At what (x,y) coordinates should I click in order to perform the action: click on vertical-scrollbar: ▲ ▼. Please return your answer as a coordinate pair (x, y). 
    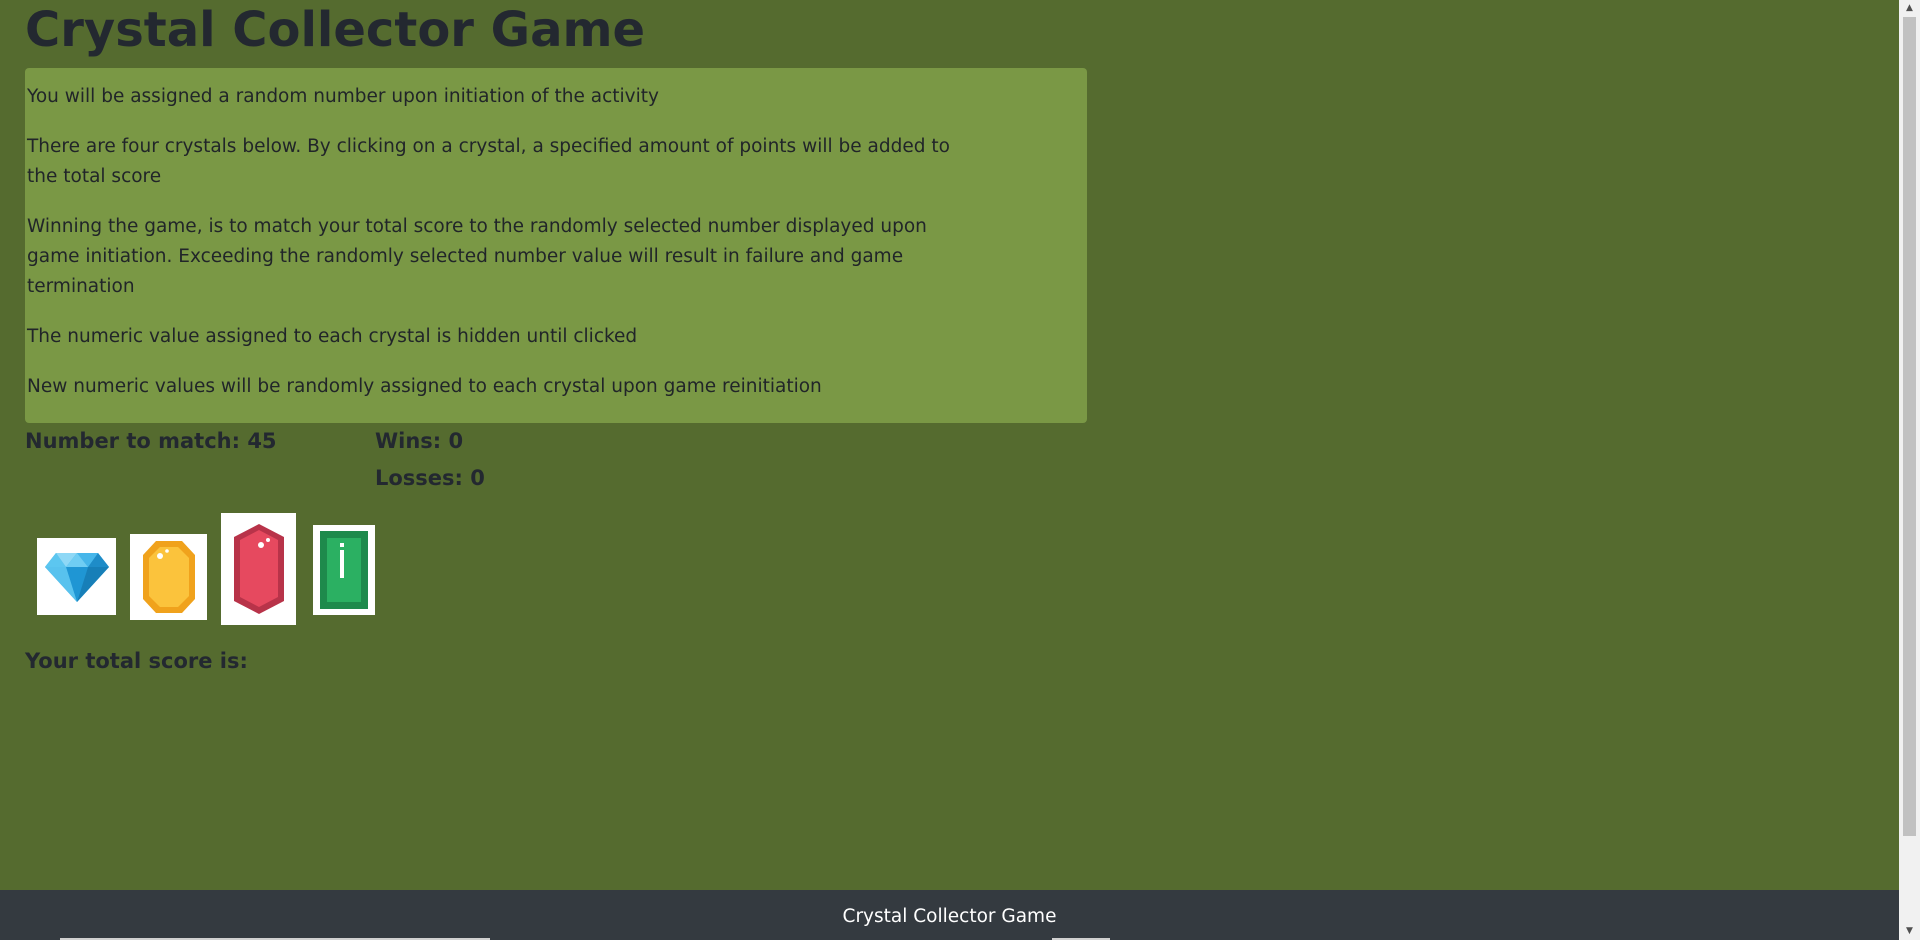
    Looking at the image, I should click on (1909, 470).